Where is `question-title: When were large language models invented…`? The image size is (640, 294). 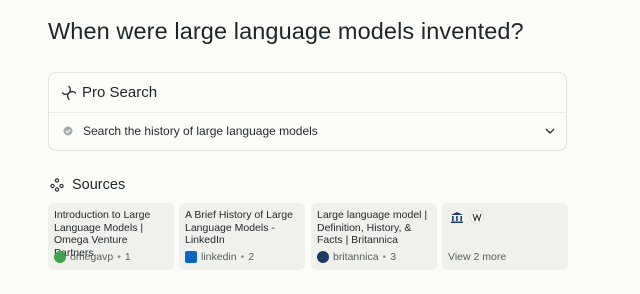 question-title: When were large language models invented… is located at coordinates (286, 31).